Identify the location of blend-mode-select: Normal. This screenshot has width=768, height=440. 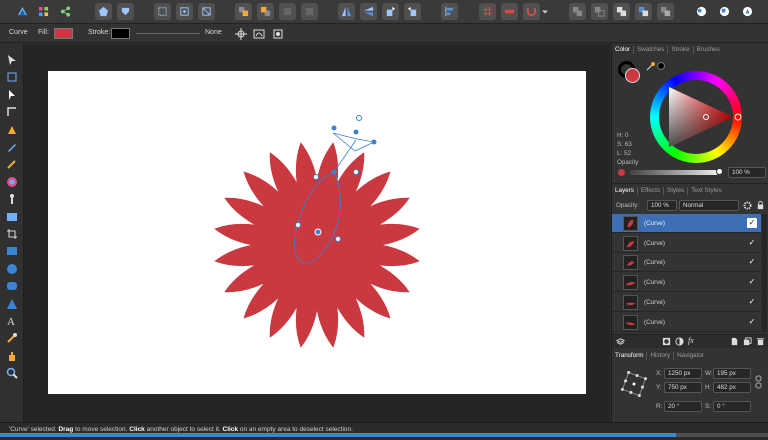
(709, 205).